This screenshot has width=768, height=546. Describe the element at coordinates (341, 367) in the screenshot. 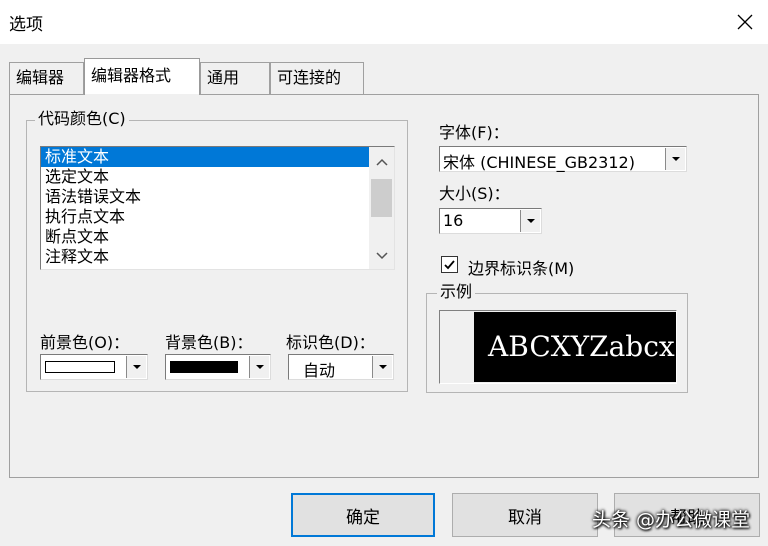

I see `indicator-color-select: 自动` at that location.